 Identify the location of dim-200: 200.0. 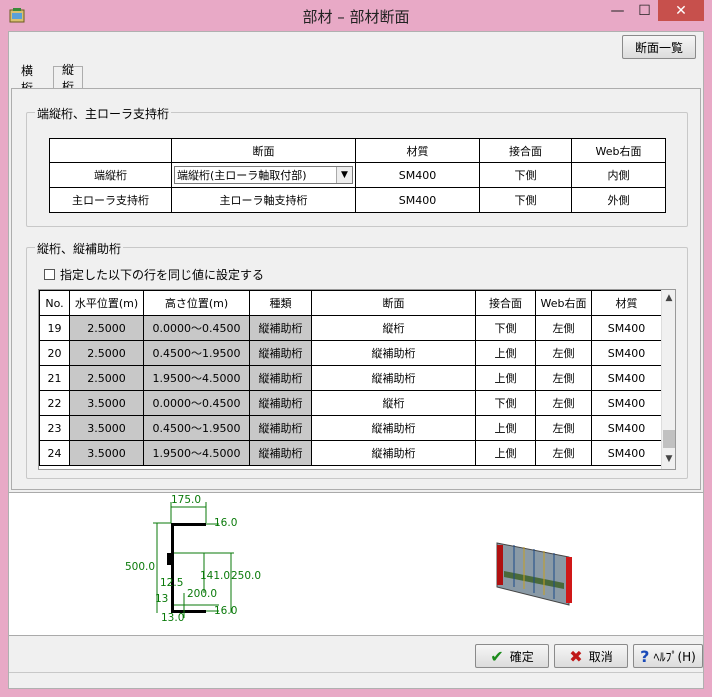
(202, 594).